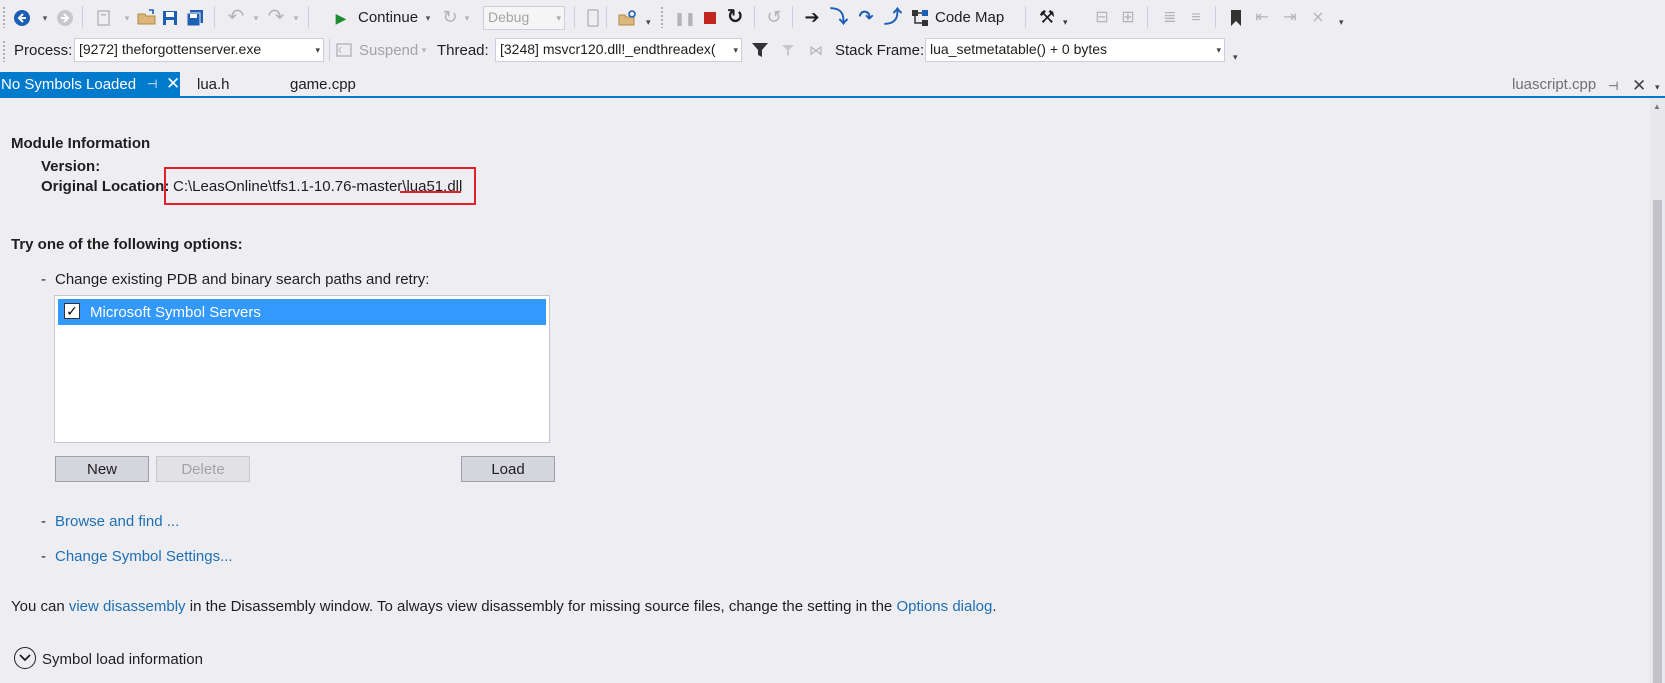  Describe the element at coordinates (127, 244) in the screenshot. I see `options-heading: Try one of the following options:` at that location.